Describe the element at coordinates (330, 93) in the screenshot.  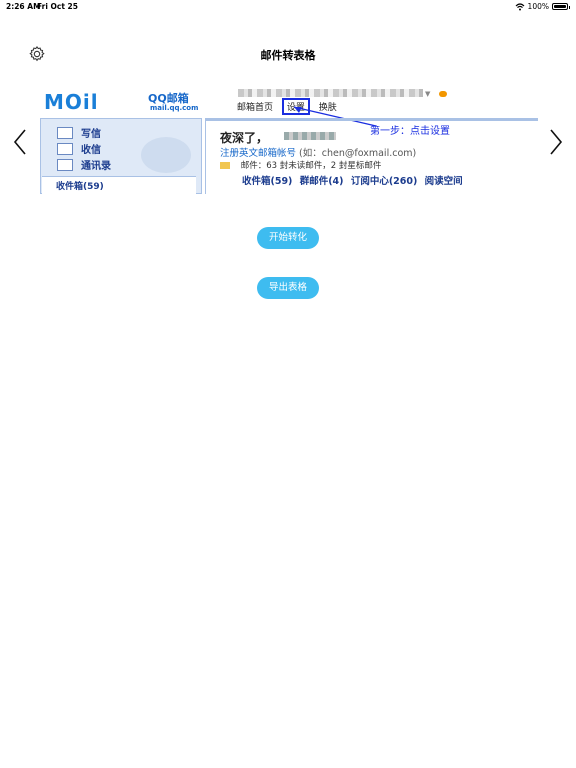
I see `blurred-account` at that location.